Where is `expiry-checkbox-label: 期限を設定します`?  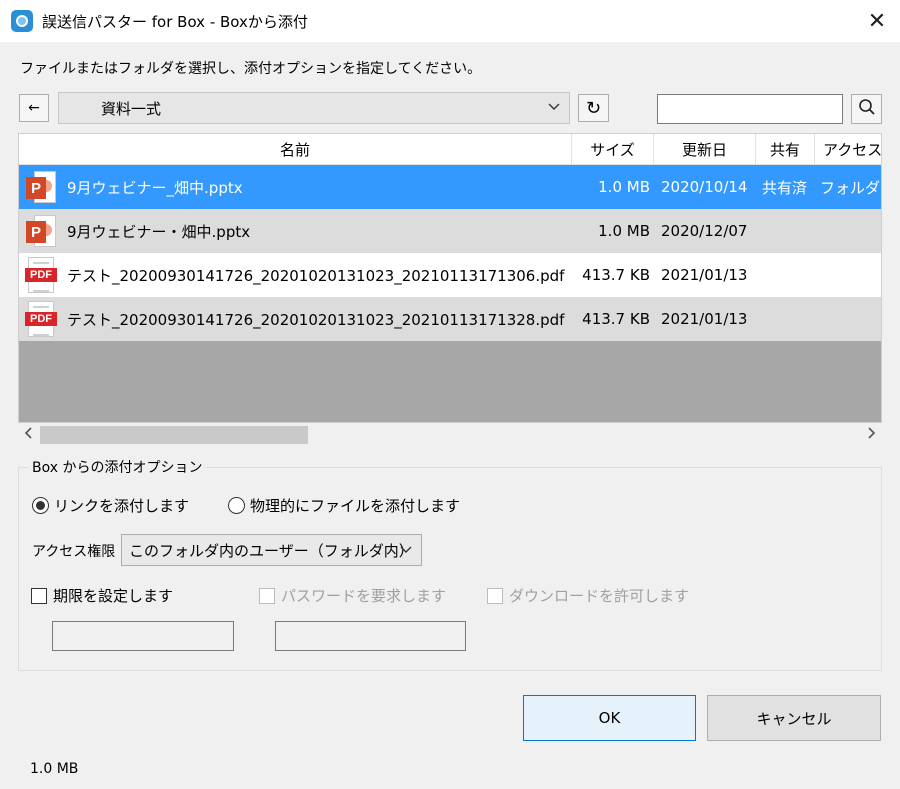 expiry-checkbox-label: 期限を設定します is located at coordinates (113, 596).